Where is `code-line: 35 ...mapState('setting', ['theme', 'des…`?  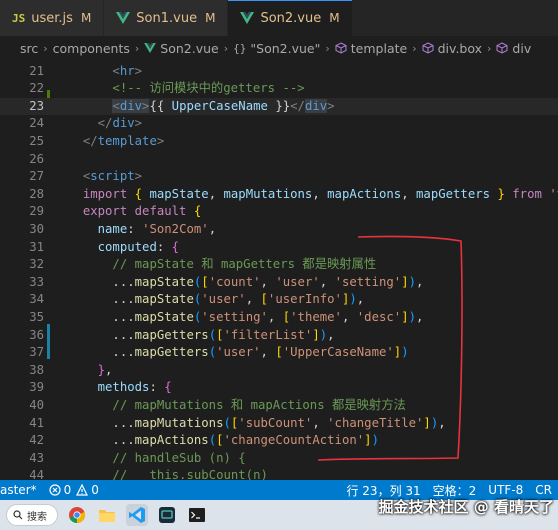 code-line: 35 ...mapState('setting', ['theme', 'des… is located at coordinates (279, 318).